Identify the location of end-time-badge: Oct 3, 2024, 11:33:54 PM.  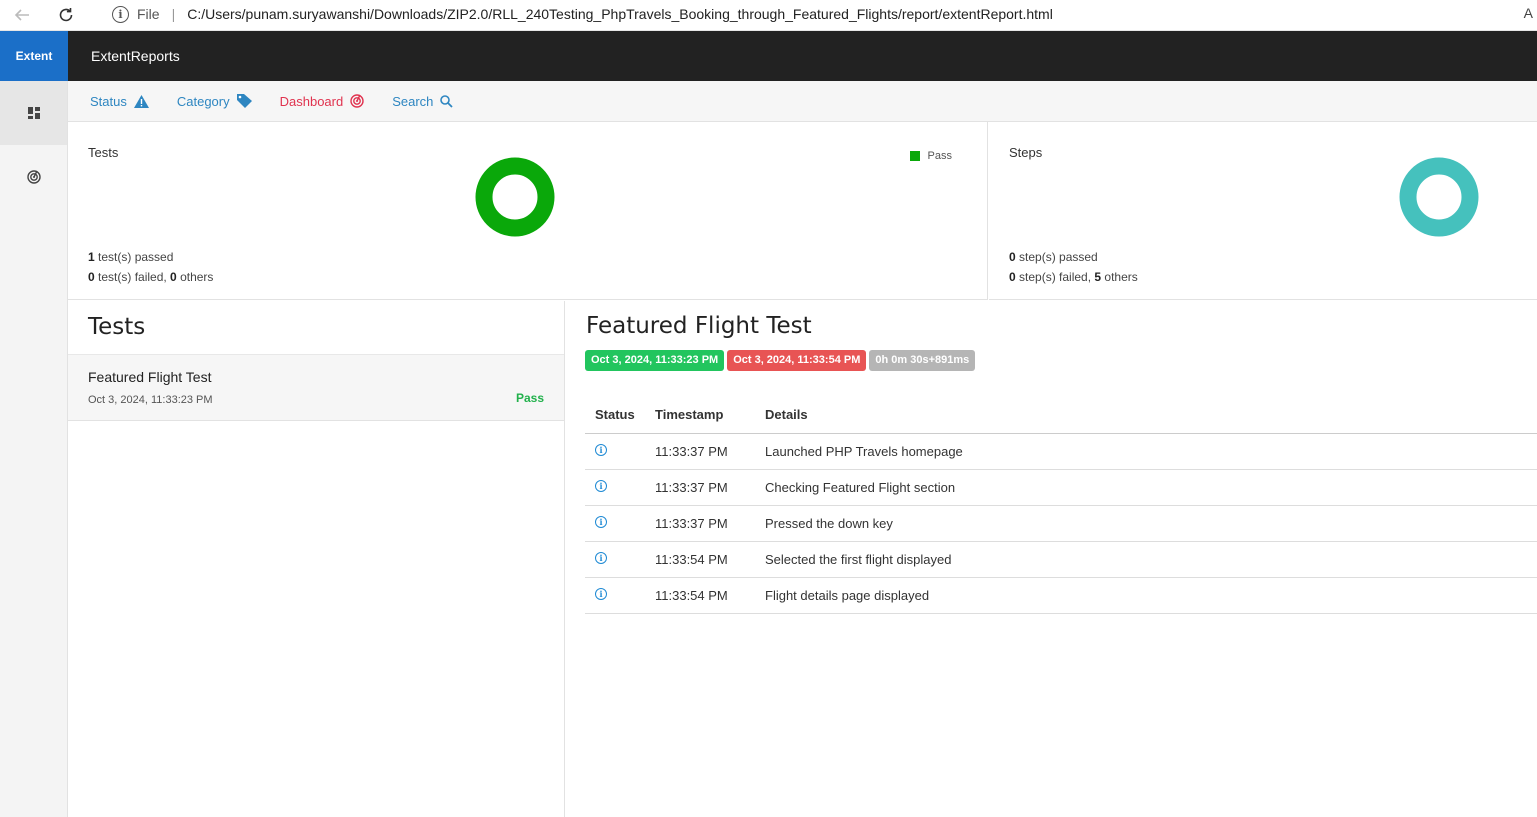
(797, 360).